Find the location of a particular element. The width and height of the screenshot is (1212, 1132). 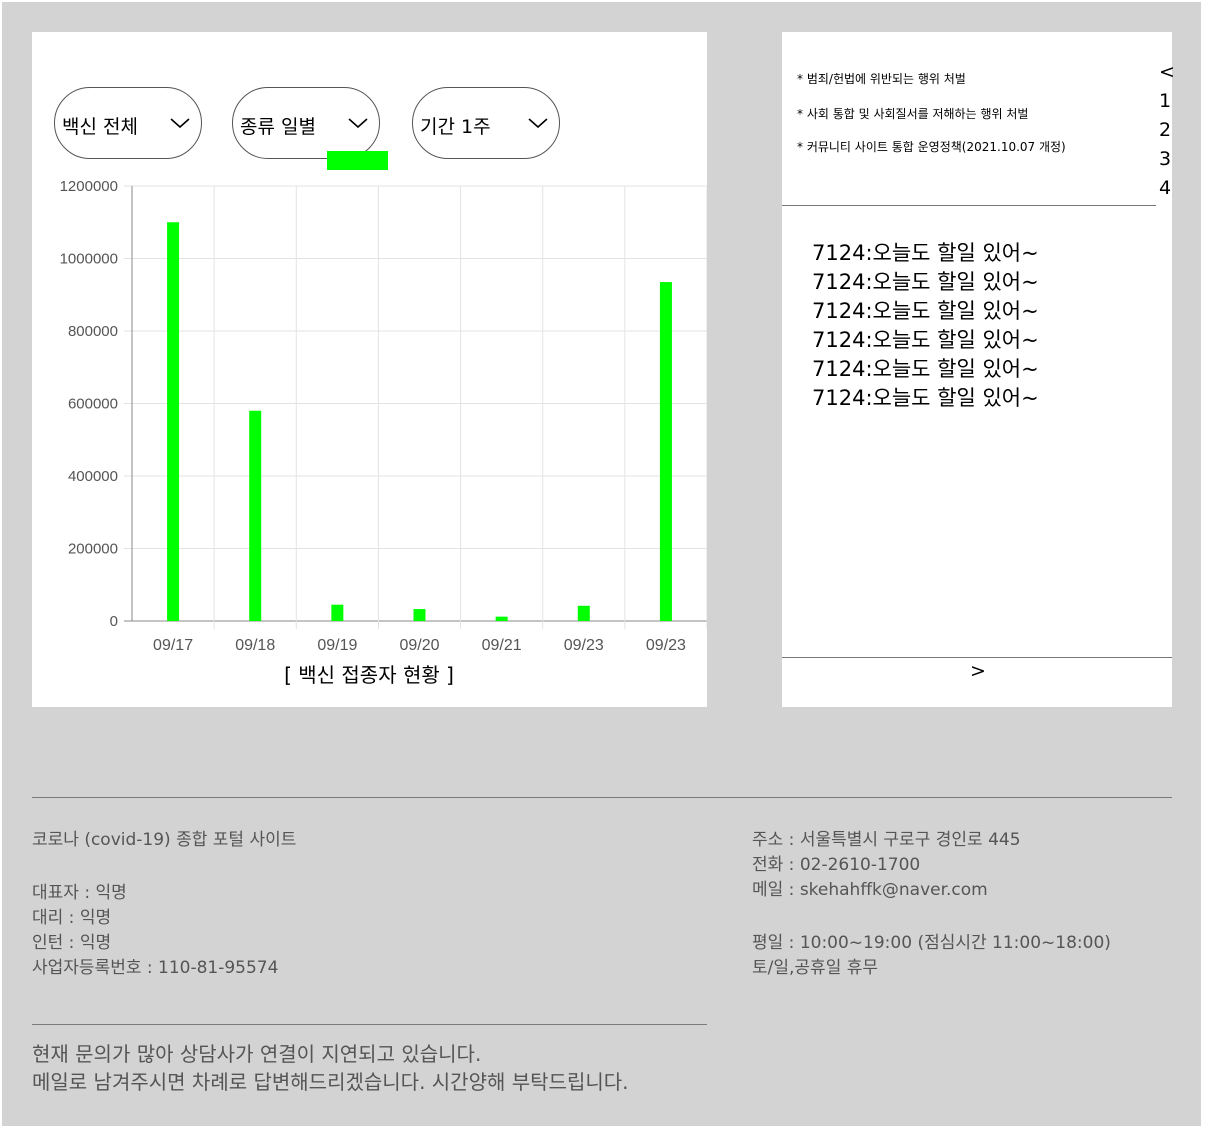

page-3-link: 3 is located at coordinates (1167, 159).